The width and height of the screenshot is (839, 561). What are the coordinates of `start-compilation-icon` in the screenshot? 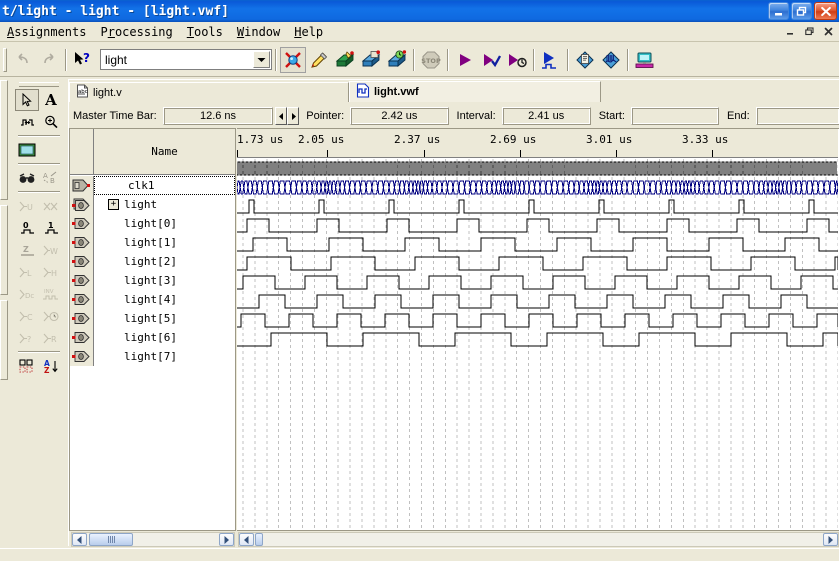 It's located at (465, 60).